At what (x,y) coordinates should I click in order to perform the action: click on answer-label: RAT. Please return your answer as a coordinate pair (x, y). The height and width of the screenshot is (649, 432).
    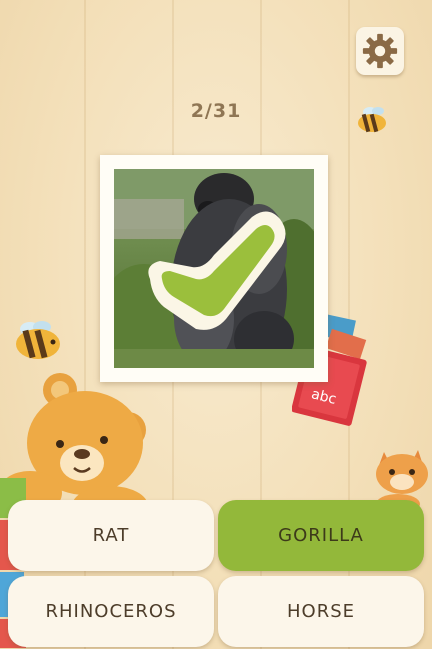
    Looking at the image, I should click on (111, 535).